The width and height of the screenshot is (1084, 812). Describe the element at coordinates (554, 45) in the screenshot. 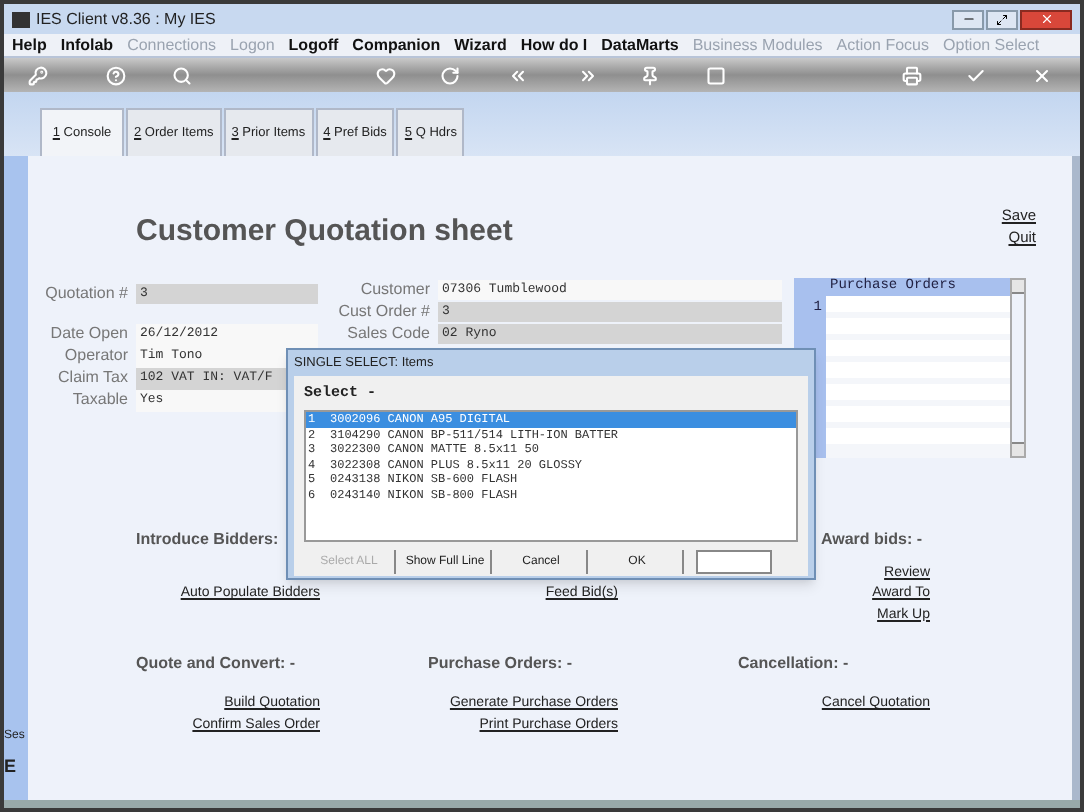

I see `menu-item: How do I` at that location.